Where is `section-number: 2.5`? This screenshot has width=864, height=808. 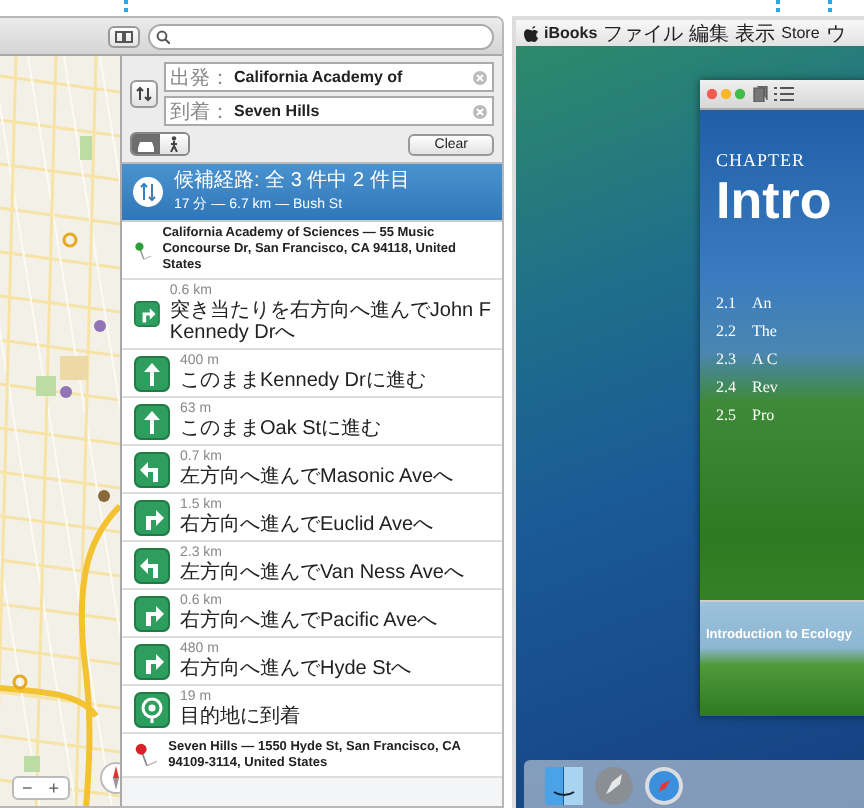 section-number: 2.5 is located at coordinates (726, 415).